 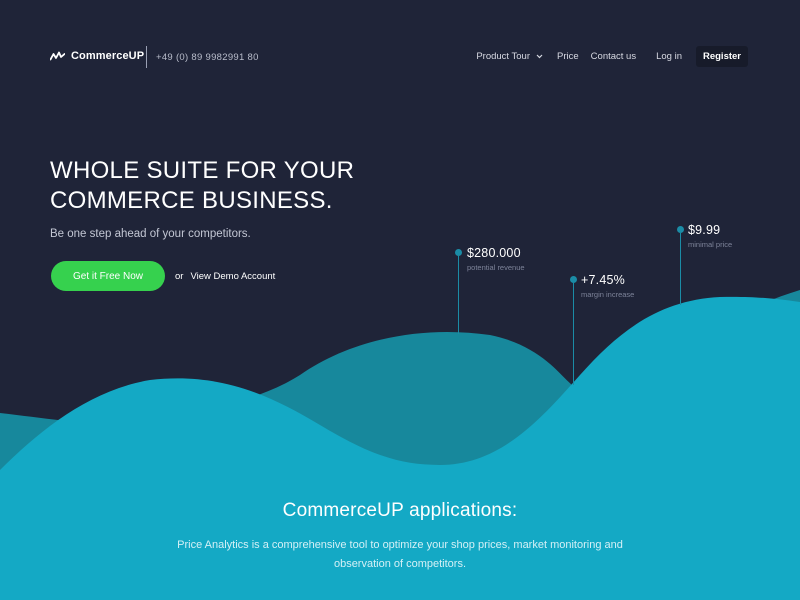 What do you see at coordinates (704, 230) in the screenshot?
I see `stat-3-value: $9.99` at bounding box center [704, 230].